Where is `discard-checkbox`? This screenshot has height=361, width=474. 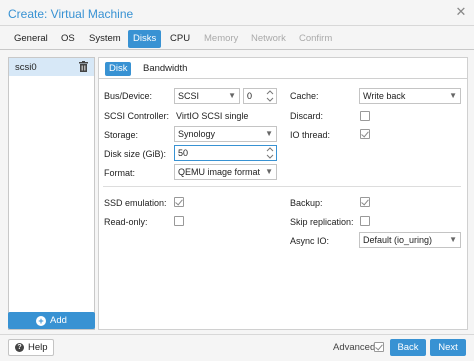
discard-checkbox is located at coordinates (365, 116).